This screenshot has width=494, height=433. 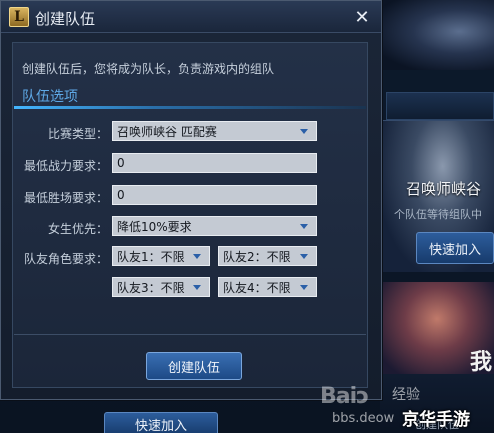 I want to click on match-type-select: 召唤师峡谷 匹配赛, so click(x=214, y=131).